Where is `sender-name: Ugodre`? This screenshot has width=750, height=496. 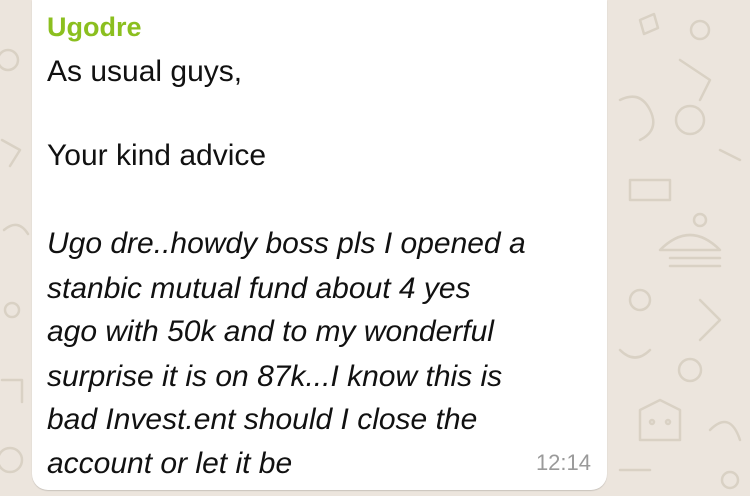 sender-name: Ugodre is located at coordinates (94, 27).